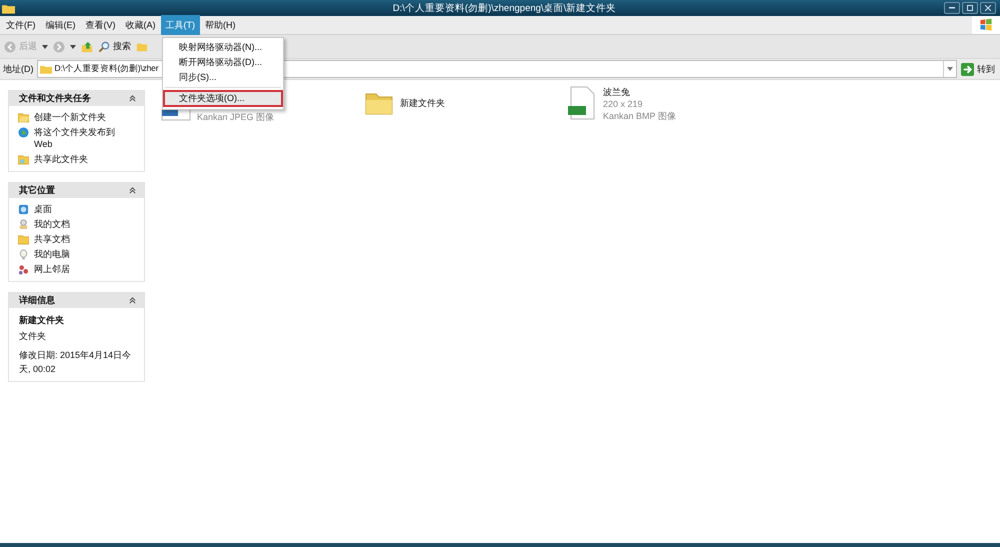 Image resolution: width=1000 pixels, height=547 pixels. Describe the element at coordinates (986, 25) in the screenshot. I see `windows-logo-icon` at that location.